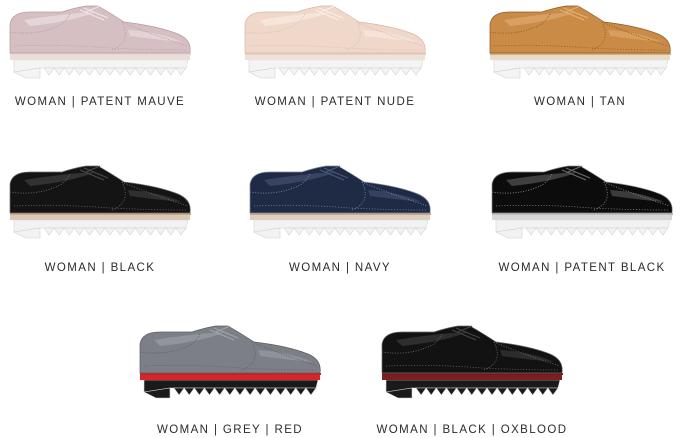 The width and height of the screenshot is (680, 438). What do you see at coordinates (100, 102) in the screenshot?
I see `product-label: WOMAN | PATENT MAUVE` at bounding box center [100, 102].